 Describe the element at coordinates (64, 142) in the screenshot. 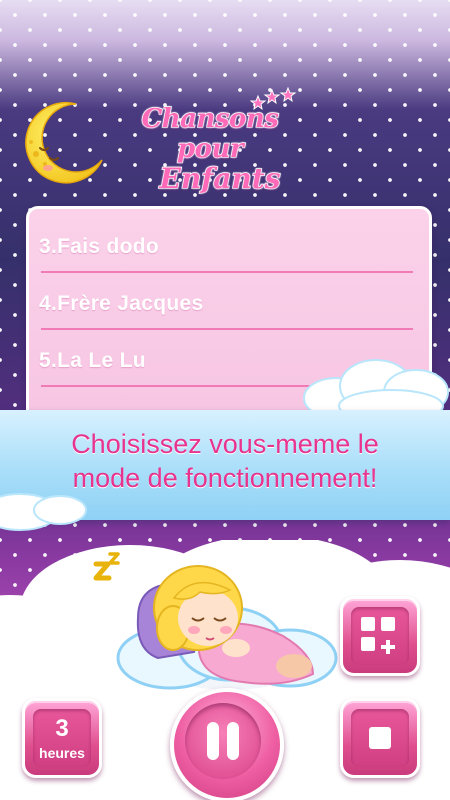

I see `moon-icon` at that location.